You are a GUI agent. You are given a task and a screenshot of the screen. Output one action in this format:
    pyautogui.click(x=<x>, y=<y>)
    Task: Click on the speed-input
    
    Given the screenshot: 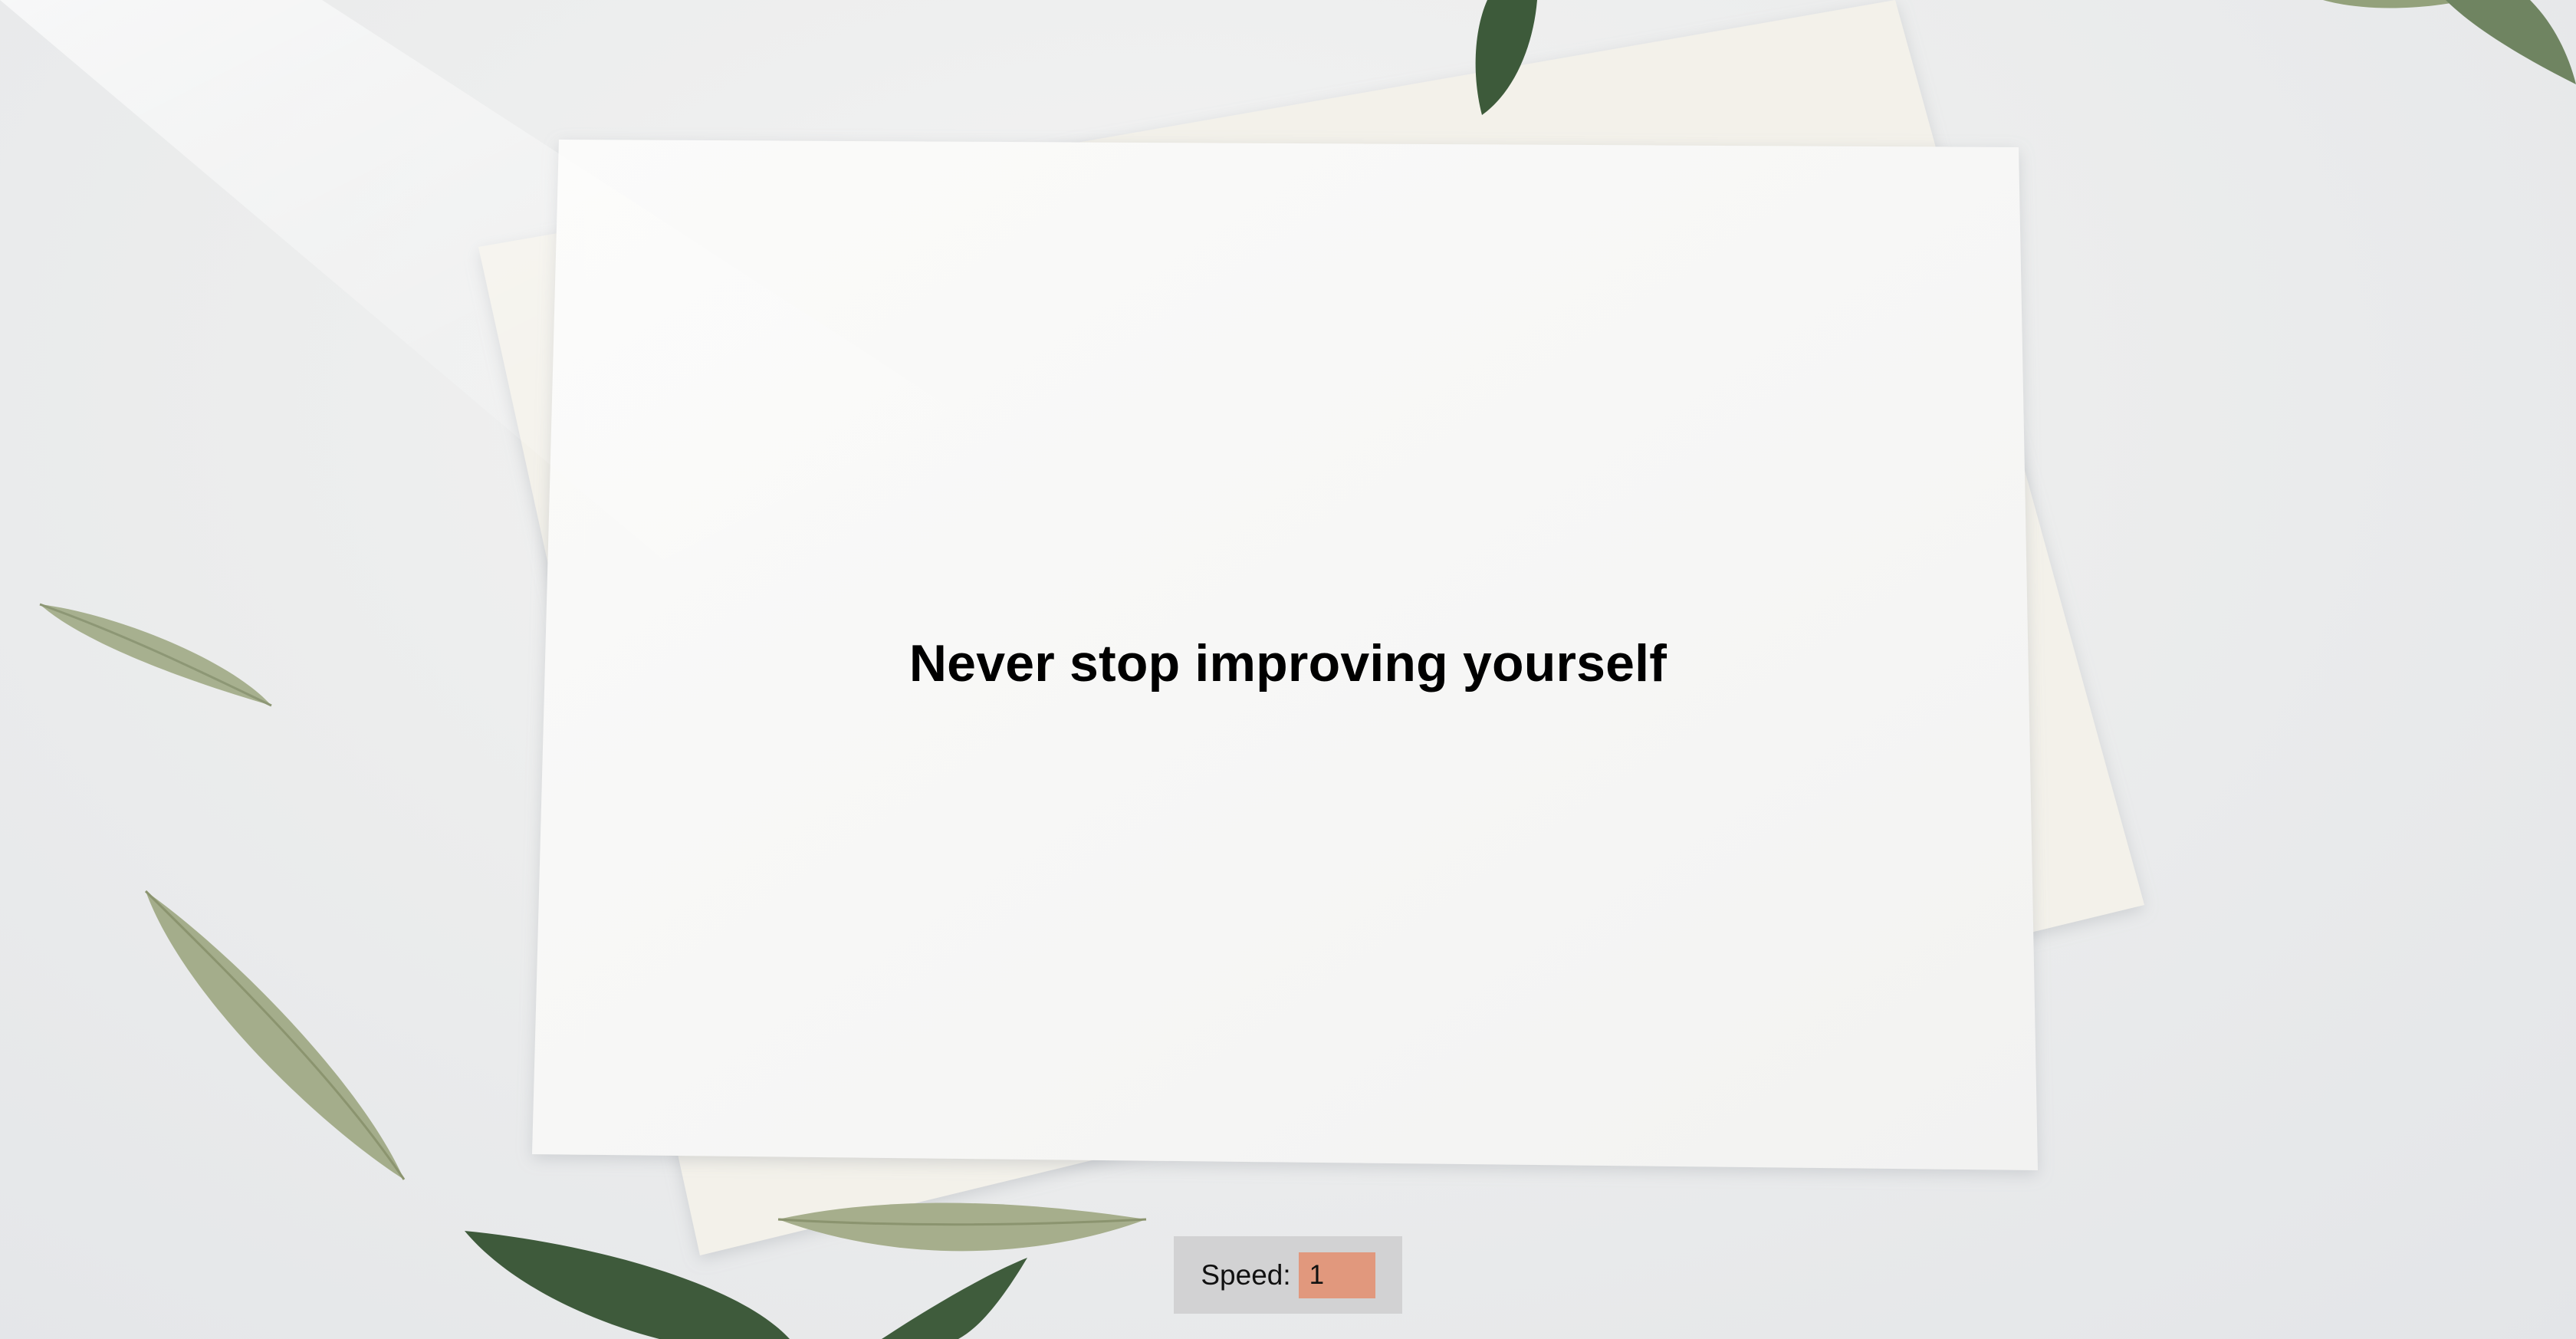 What is the action you would take?
    pyautogui.click(x=1337, y=1275)
    